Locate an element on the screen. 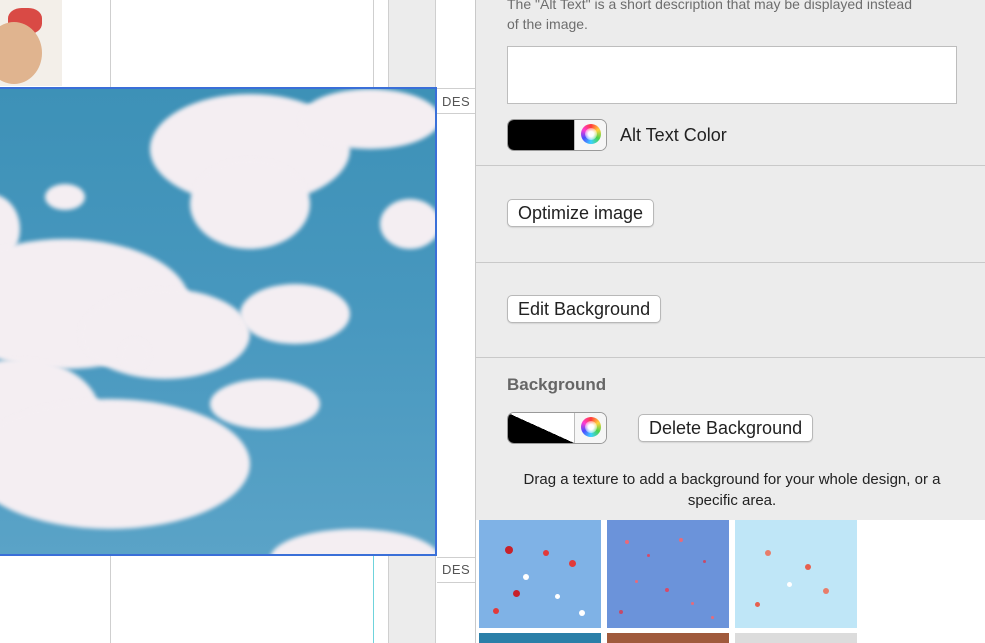 Image resolution: width=985 pixels, height=643 pixels. alt-text-color-label: Alt Text Color is located at coordinates (673, 135).